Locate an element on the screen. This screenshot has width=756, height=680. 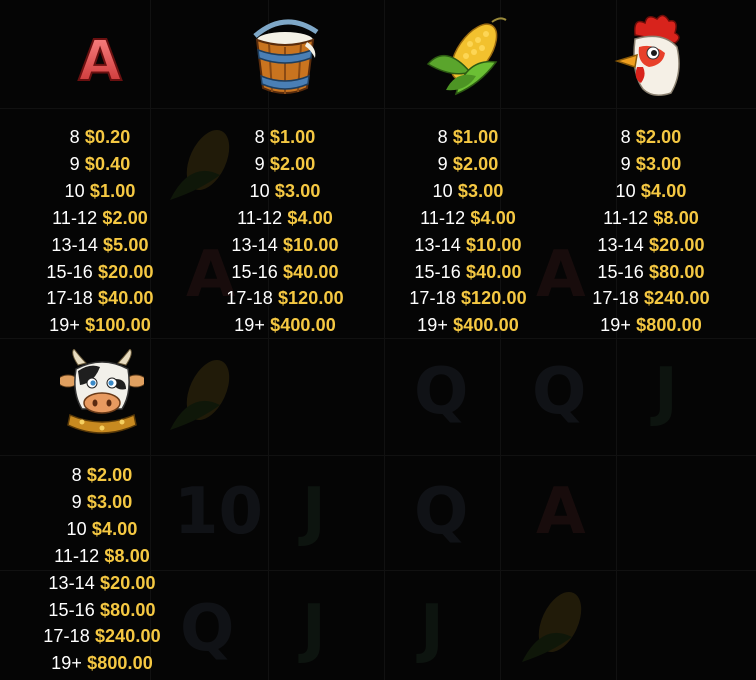
cow-icon is located at coordinates (102, 391).